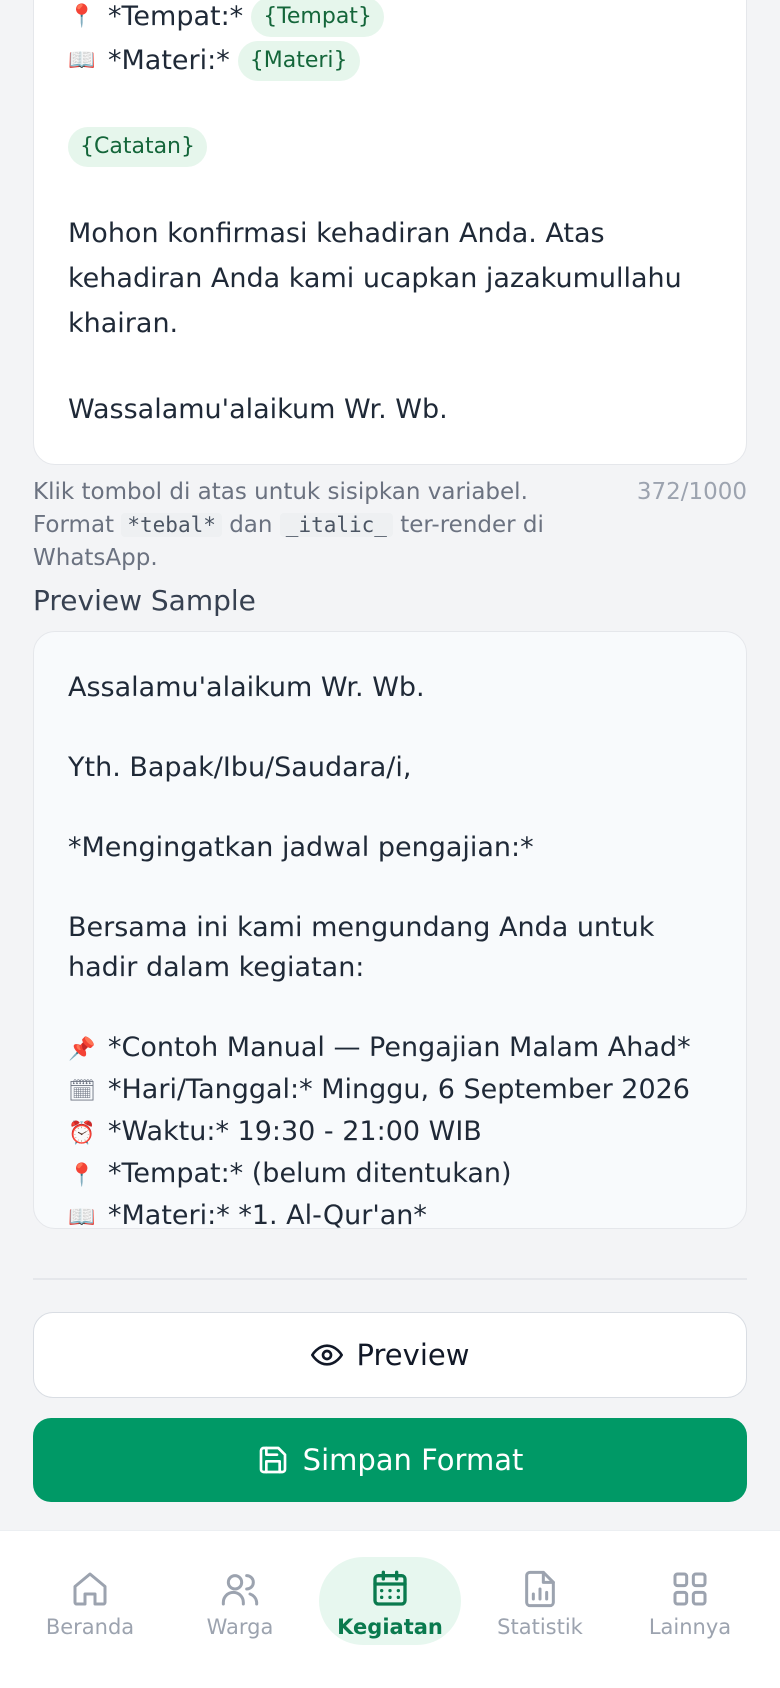  What do you see at coordinates (310, 1173) in the screenshot?
I see `detail-text: *Tempat:* (belum ditentukan)` at bounding box center [310, 1173].